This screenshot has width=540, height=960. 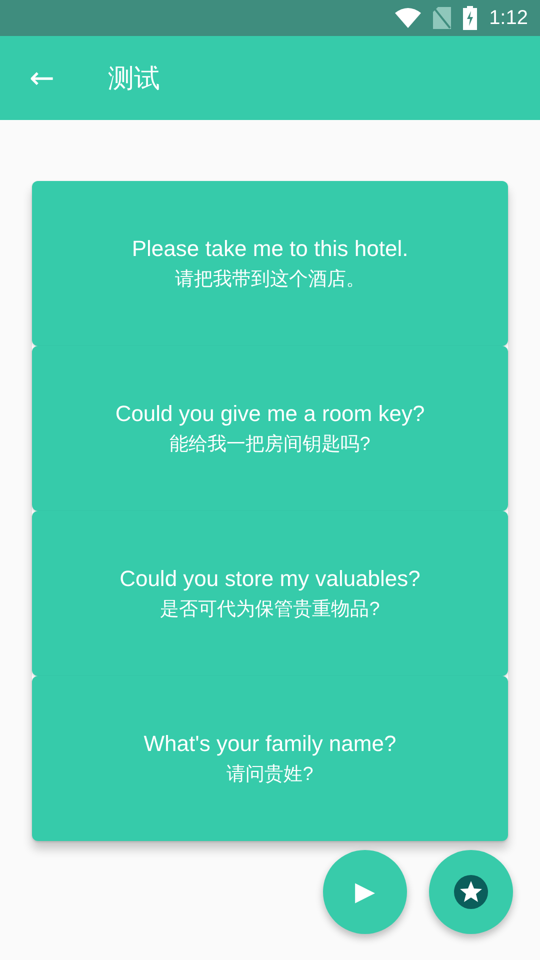 What do you see at coordinates (270, 413) in the screenshot?
I see `english-phrase: Could you give me a room key?` at bounding box center [270, 413].